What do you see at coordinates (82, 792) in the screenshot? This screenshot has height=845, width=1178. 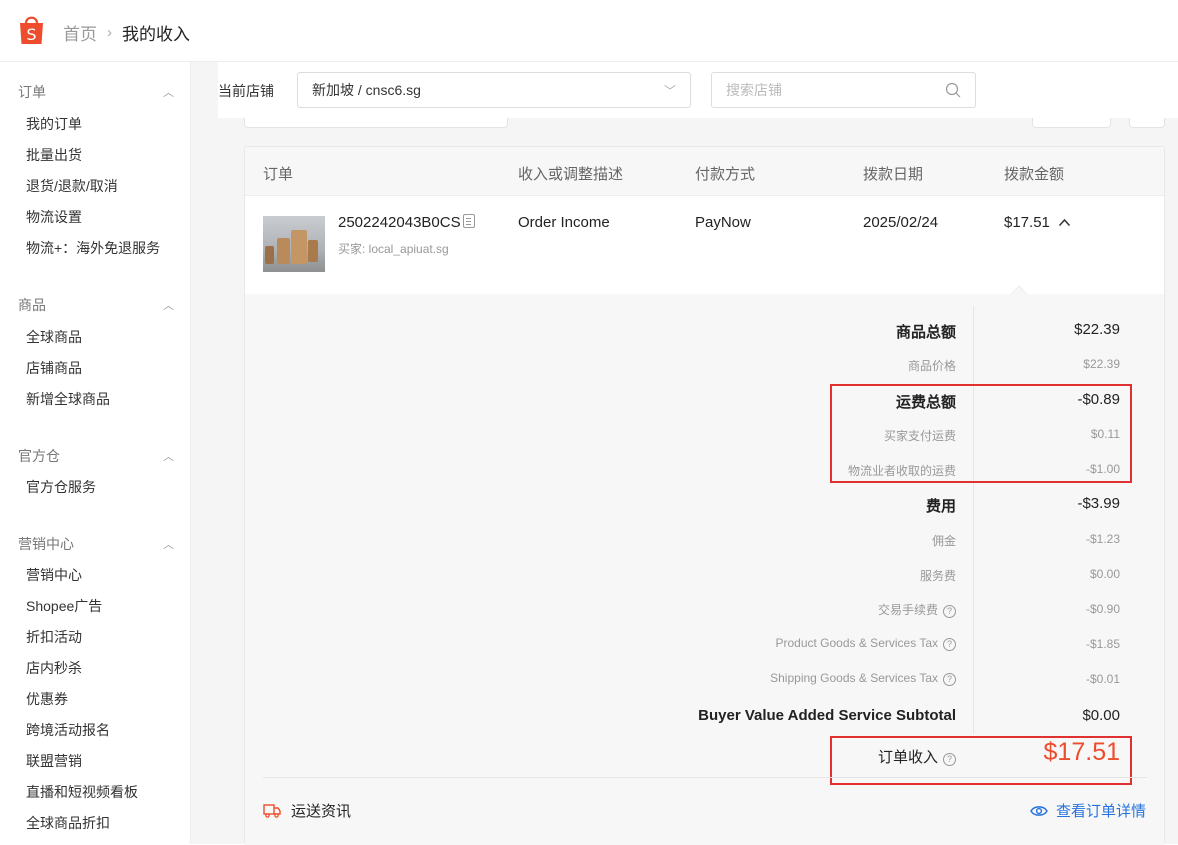 I see `sidebar-item-live-dashboard: 直播和短视频看板` at bounding box center [82, 792].